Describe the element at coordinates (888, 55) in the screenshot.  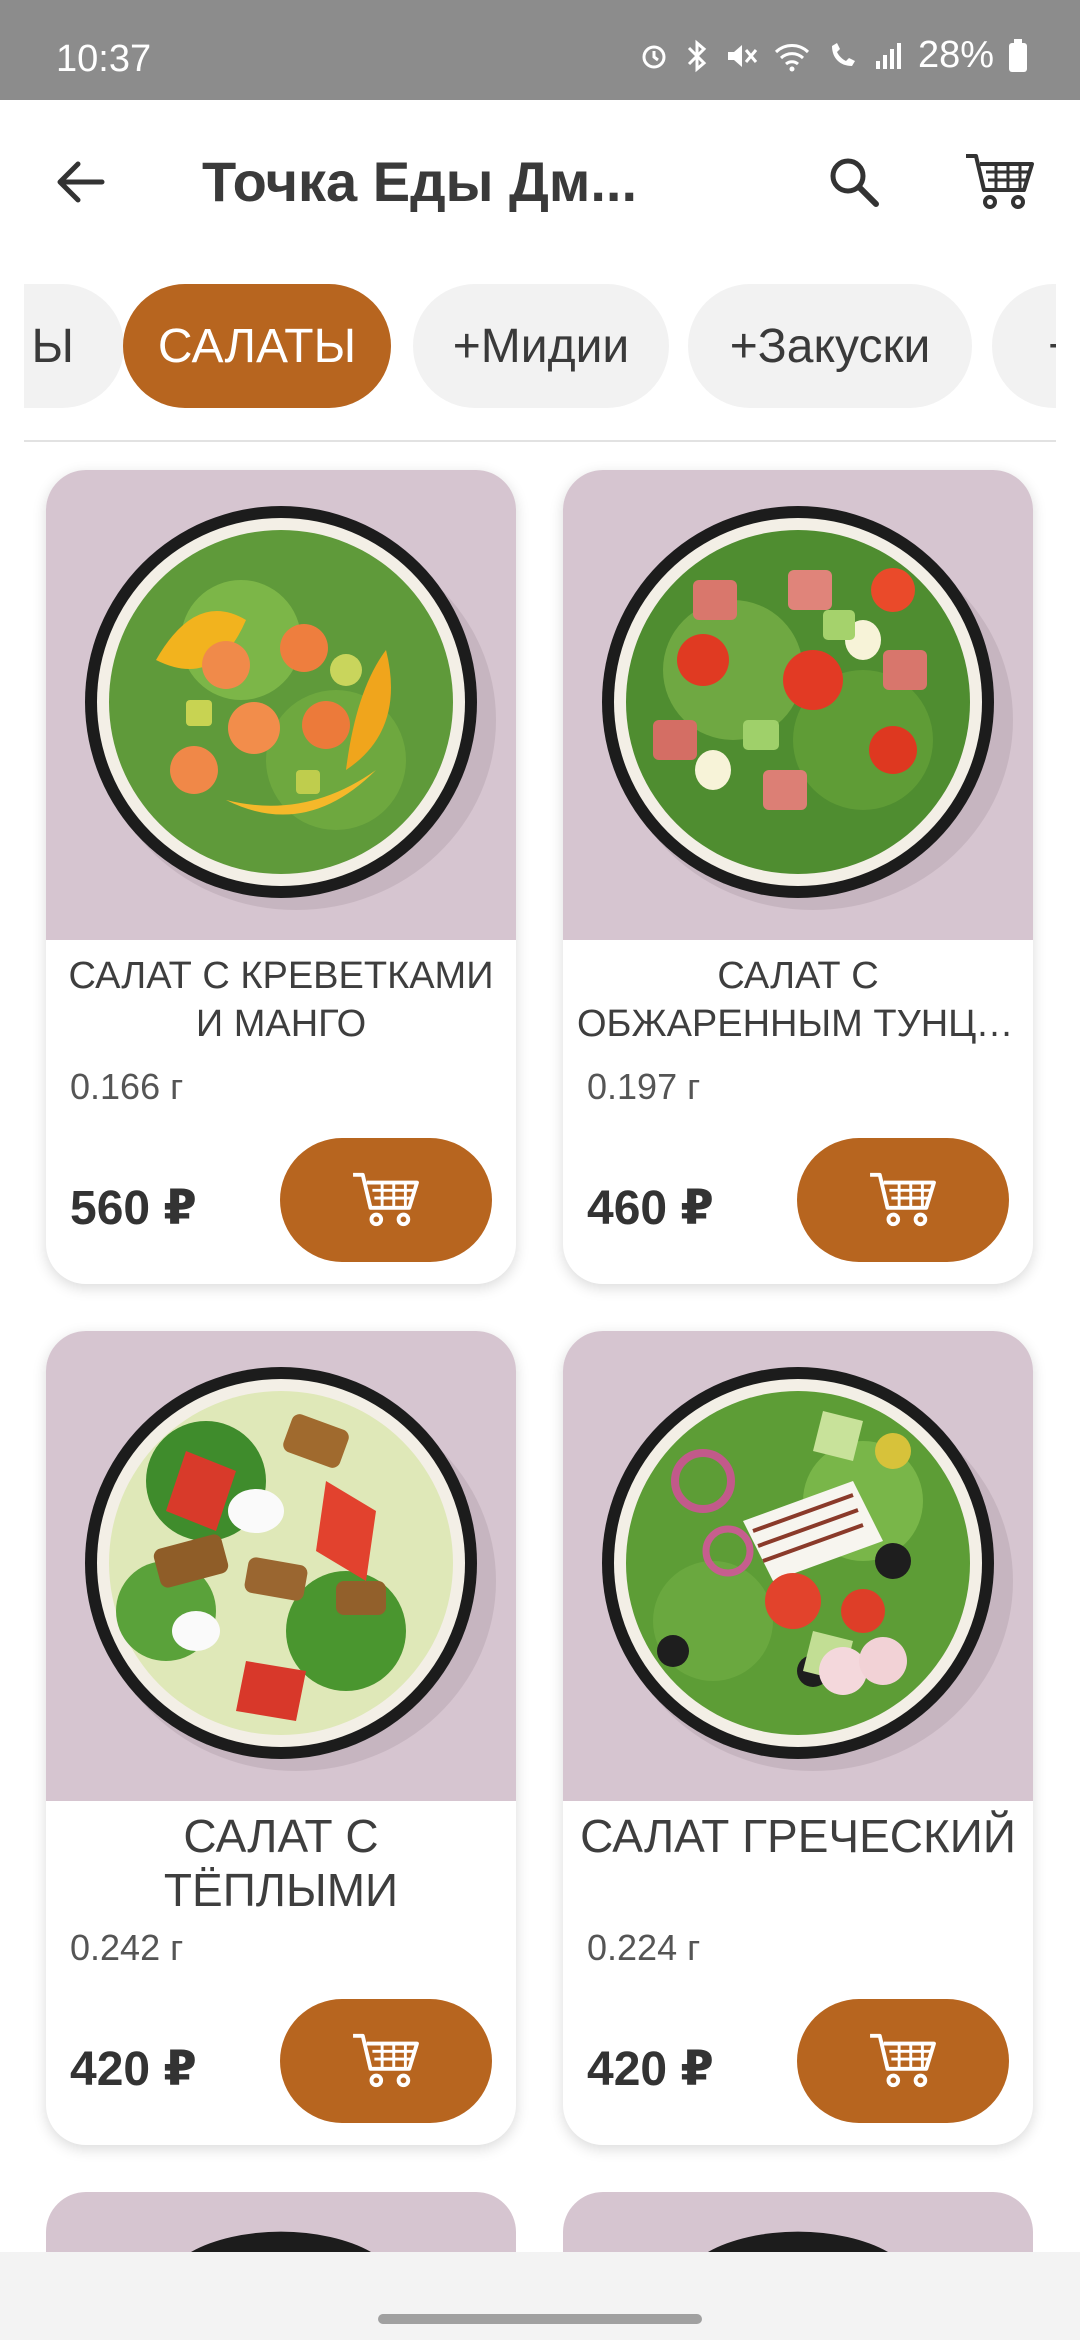
I see `signal-icon` at that location.